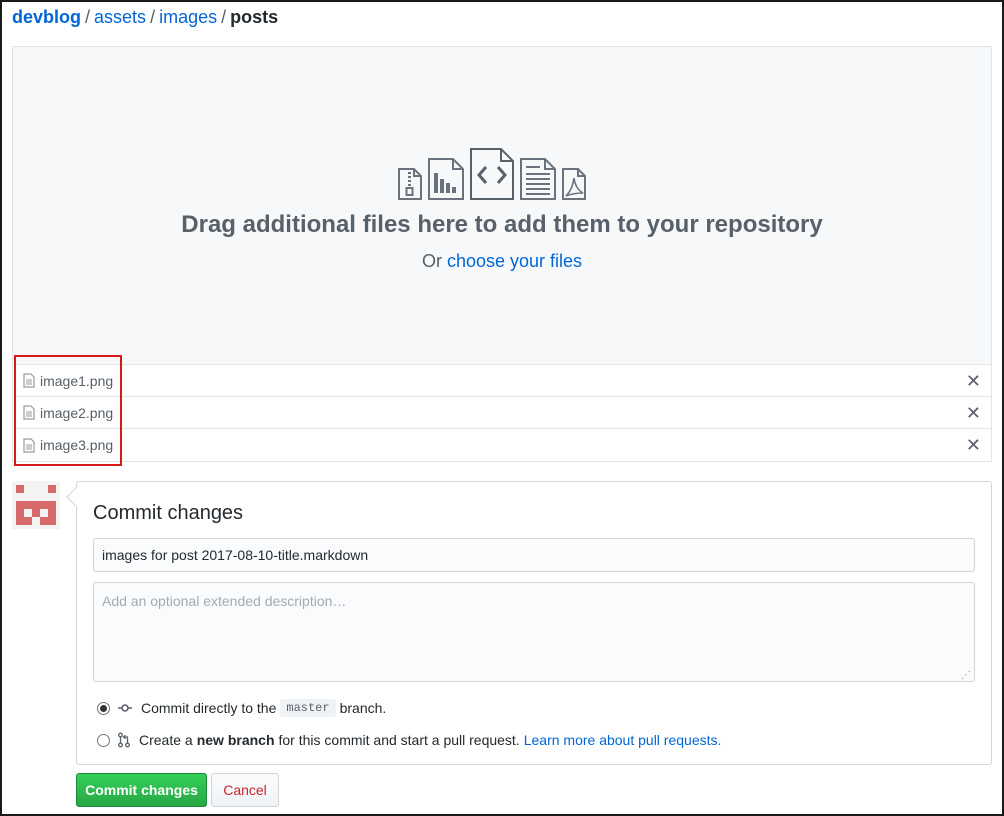  Describe the element at coordinates (36, 505) in the screenshot. I see `avatar` at that location.